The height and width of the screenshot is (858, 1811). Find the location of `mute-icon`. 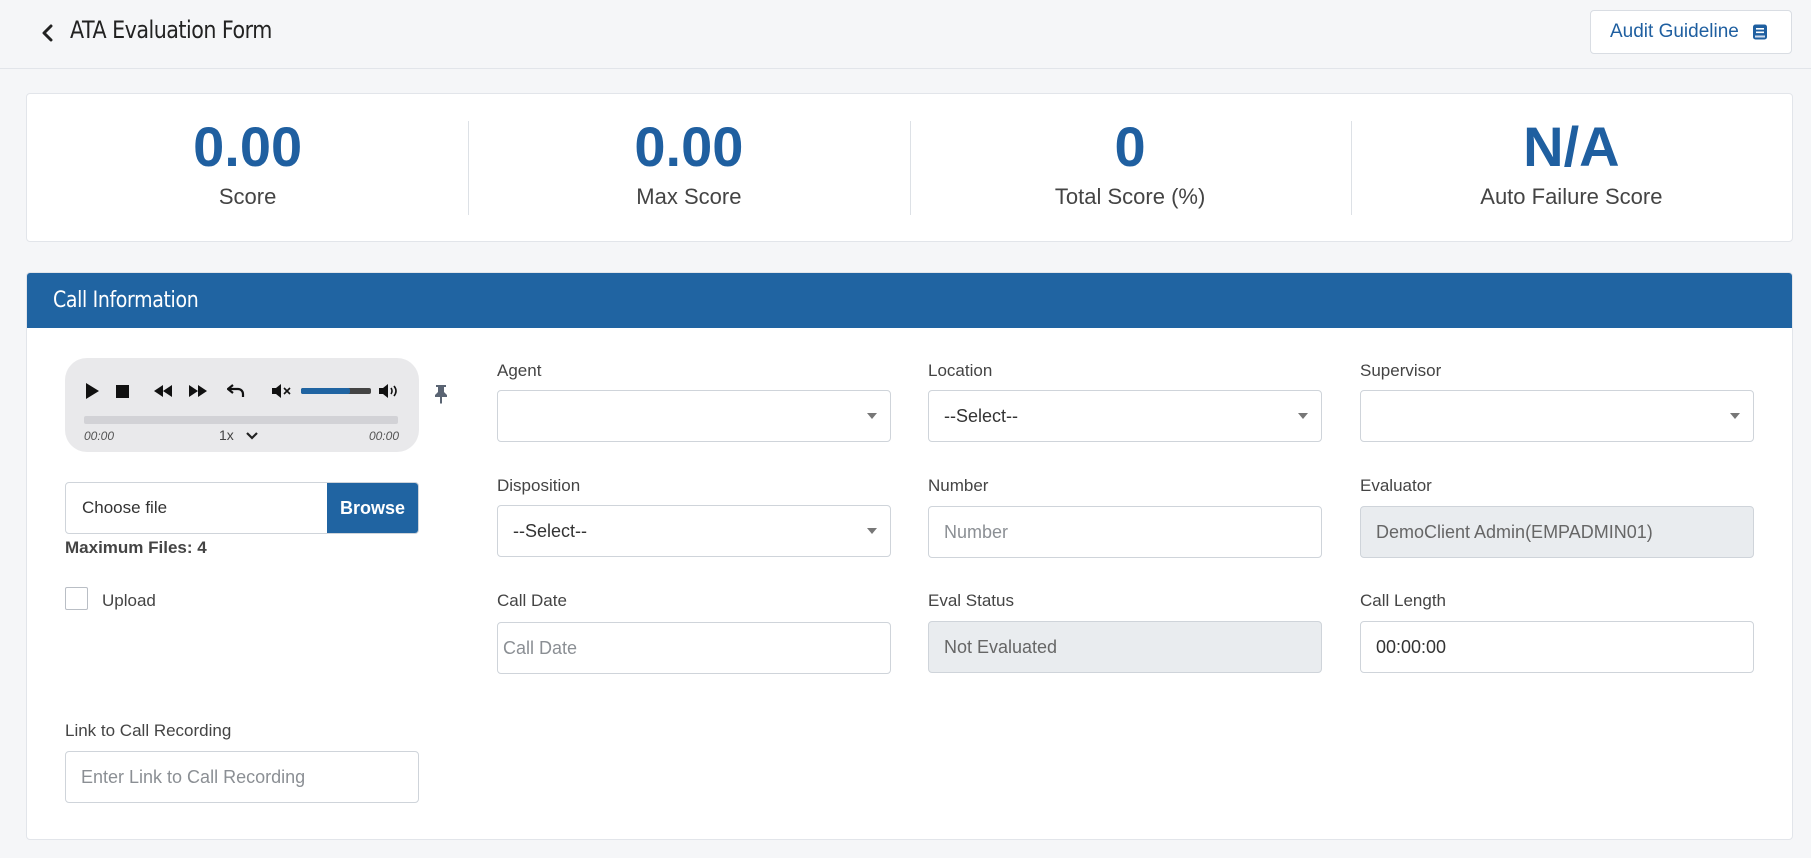

mute-icon is located at coordinates (282, 391).